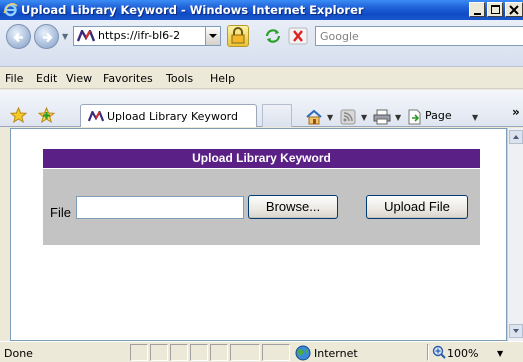 This screenshot has width=523, height=362. Describe the element at coordinates (438, 115) in the screenshot. I see `page-menu-label: Page` at that location.